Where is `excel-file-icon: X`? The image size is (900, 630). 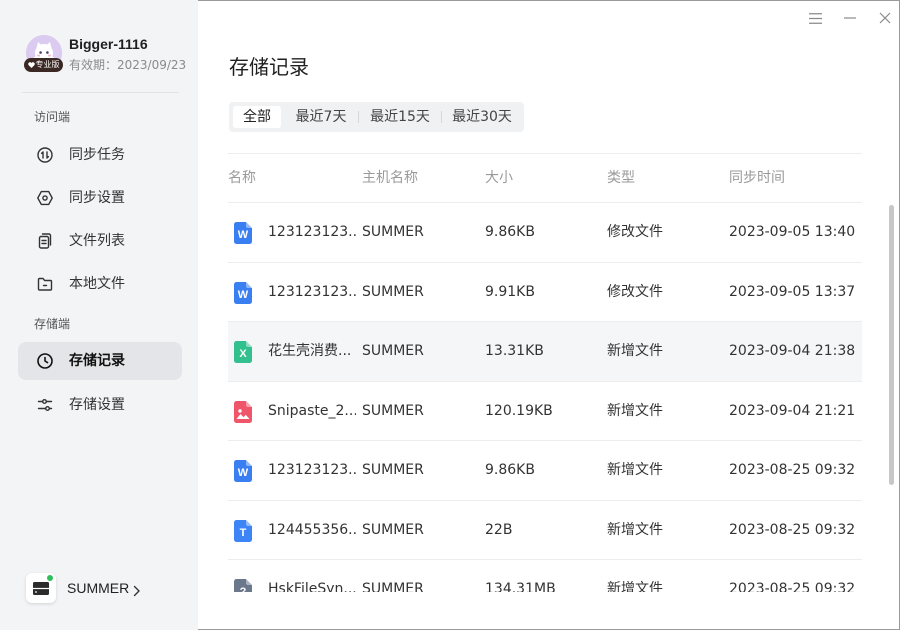 excel-file-icon: X is located at coordinates (243, 352).